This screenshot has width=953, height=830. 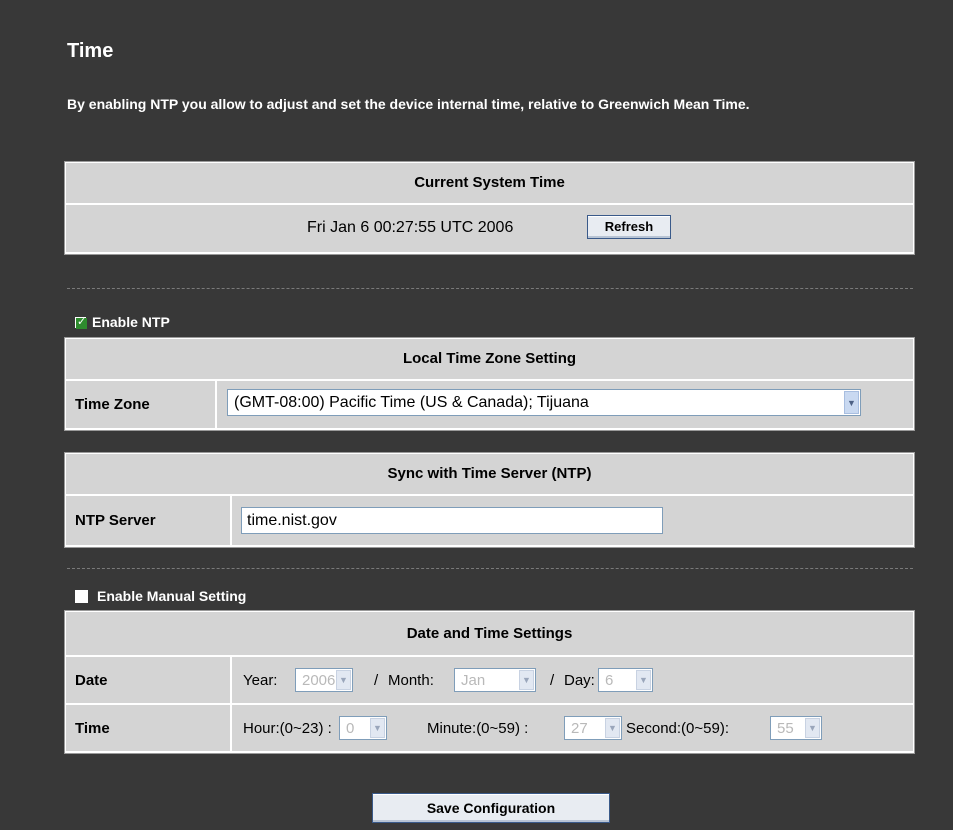 I want to click on manual-header: Date and Time Settings, so click(x=489, y=633).